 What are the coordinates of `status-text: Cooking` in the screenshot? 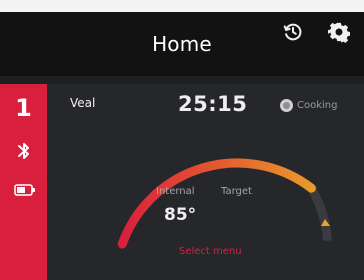 It's located at (317, 105).